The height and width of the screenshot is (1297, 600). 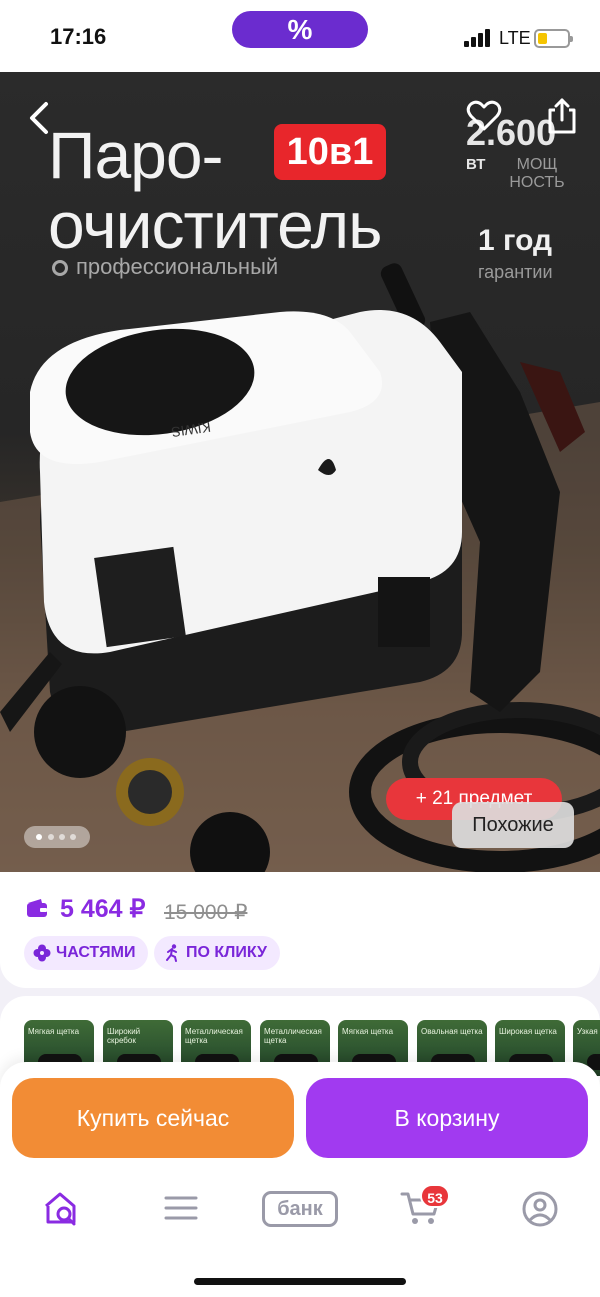 What do you see at coordinates (40, 118) in the screenshot?
I see `back-arrow-icon` at bounding box center [40, 118].